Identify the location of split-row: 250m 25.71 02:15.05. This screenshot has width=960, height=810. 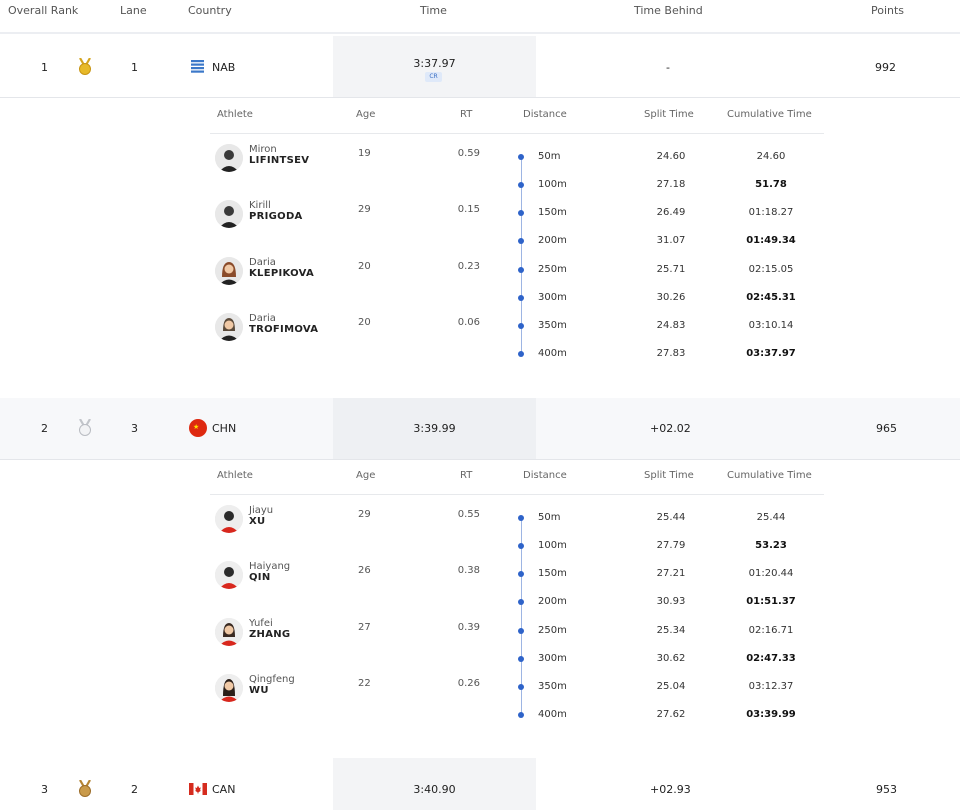
(670, 276).